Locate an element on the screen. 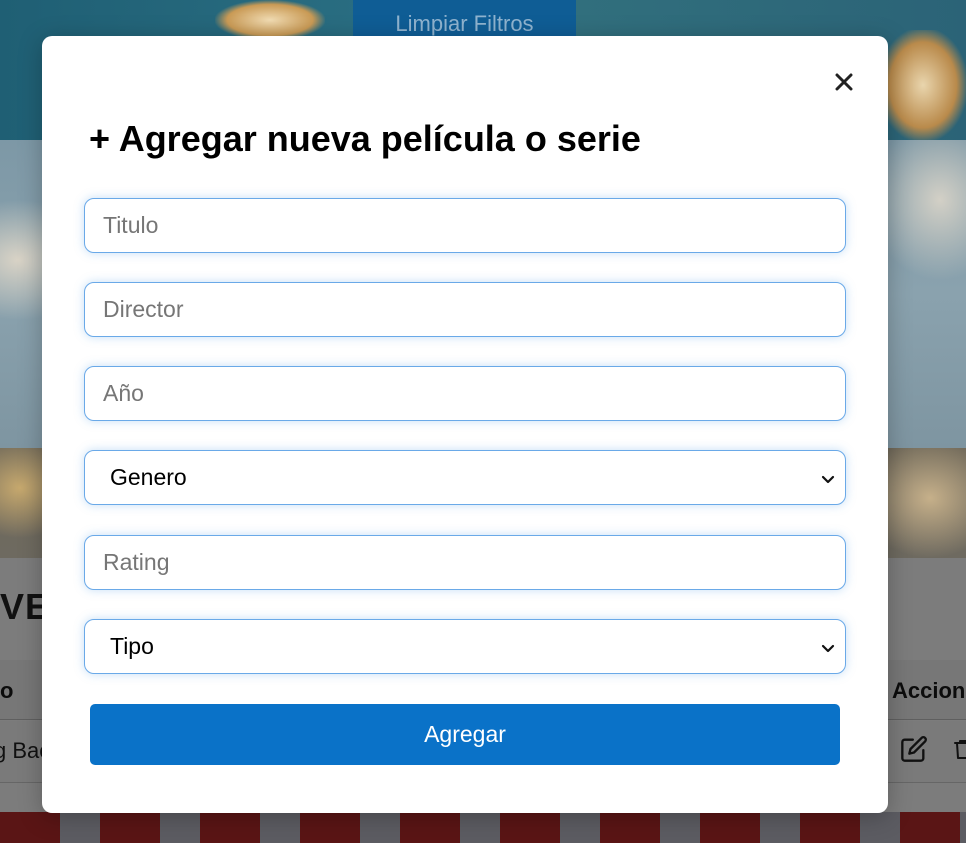  tipo-select: Tipo is located at coordinates (465, 646).